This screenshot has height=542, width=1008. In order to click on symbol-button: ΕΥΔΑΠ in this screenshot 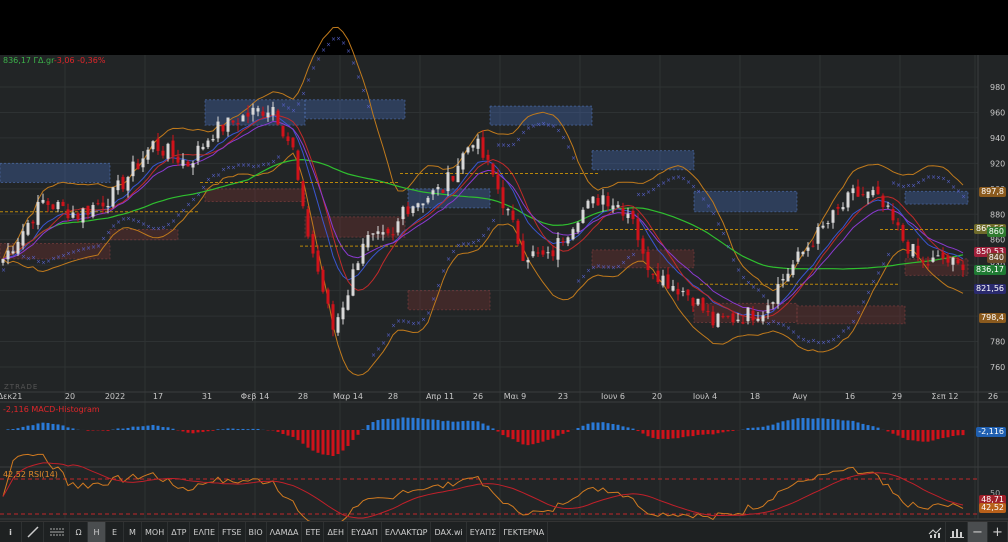, I will do `click(365, 532)`.